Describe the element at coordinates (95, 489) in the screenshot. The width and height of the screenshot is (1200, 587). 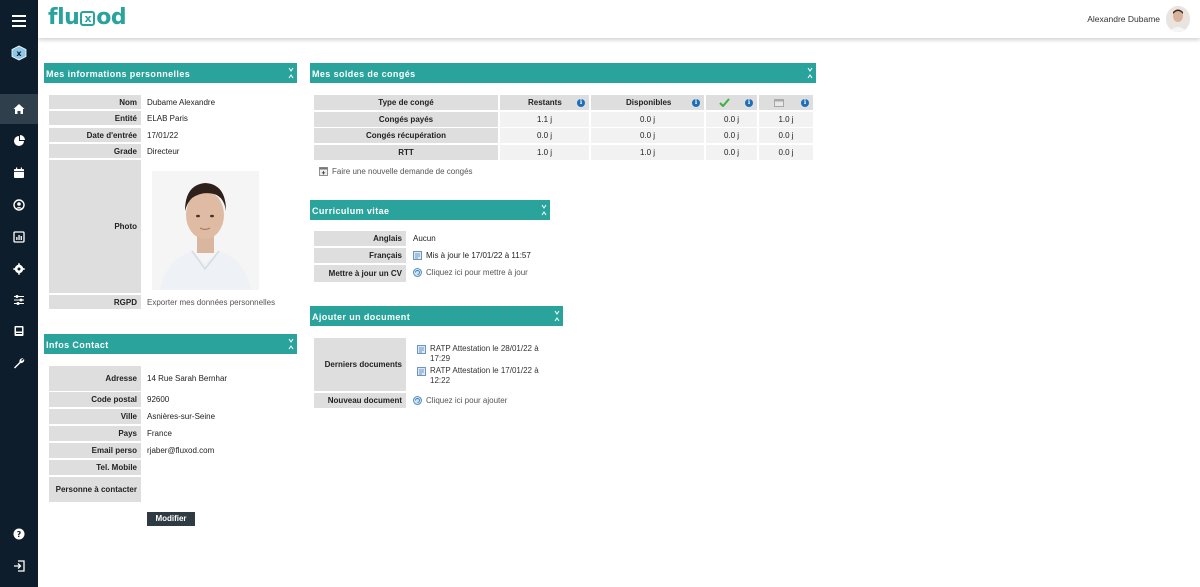
I see `contact-label: Personne à contacter` at that location.